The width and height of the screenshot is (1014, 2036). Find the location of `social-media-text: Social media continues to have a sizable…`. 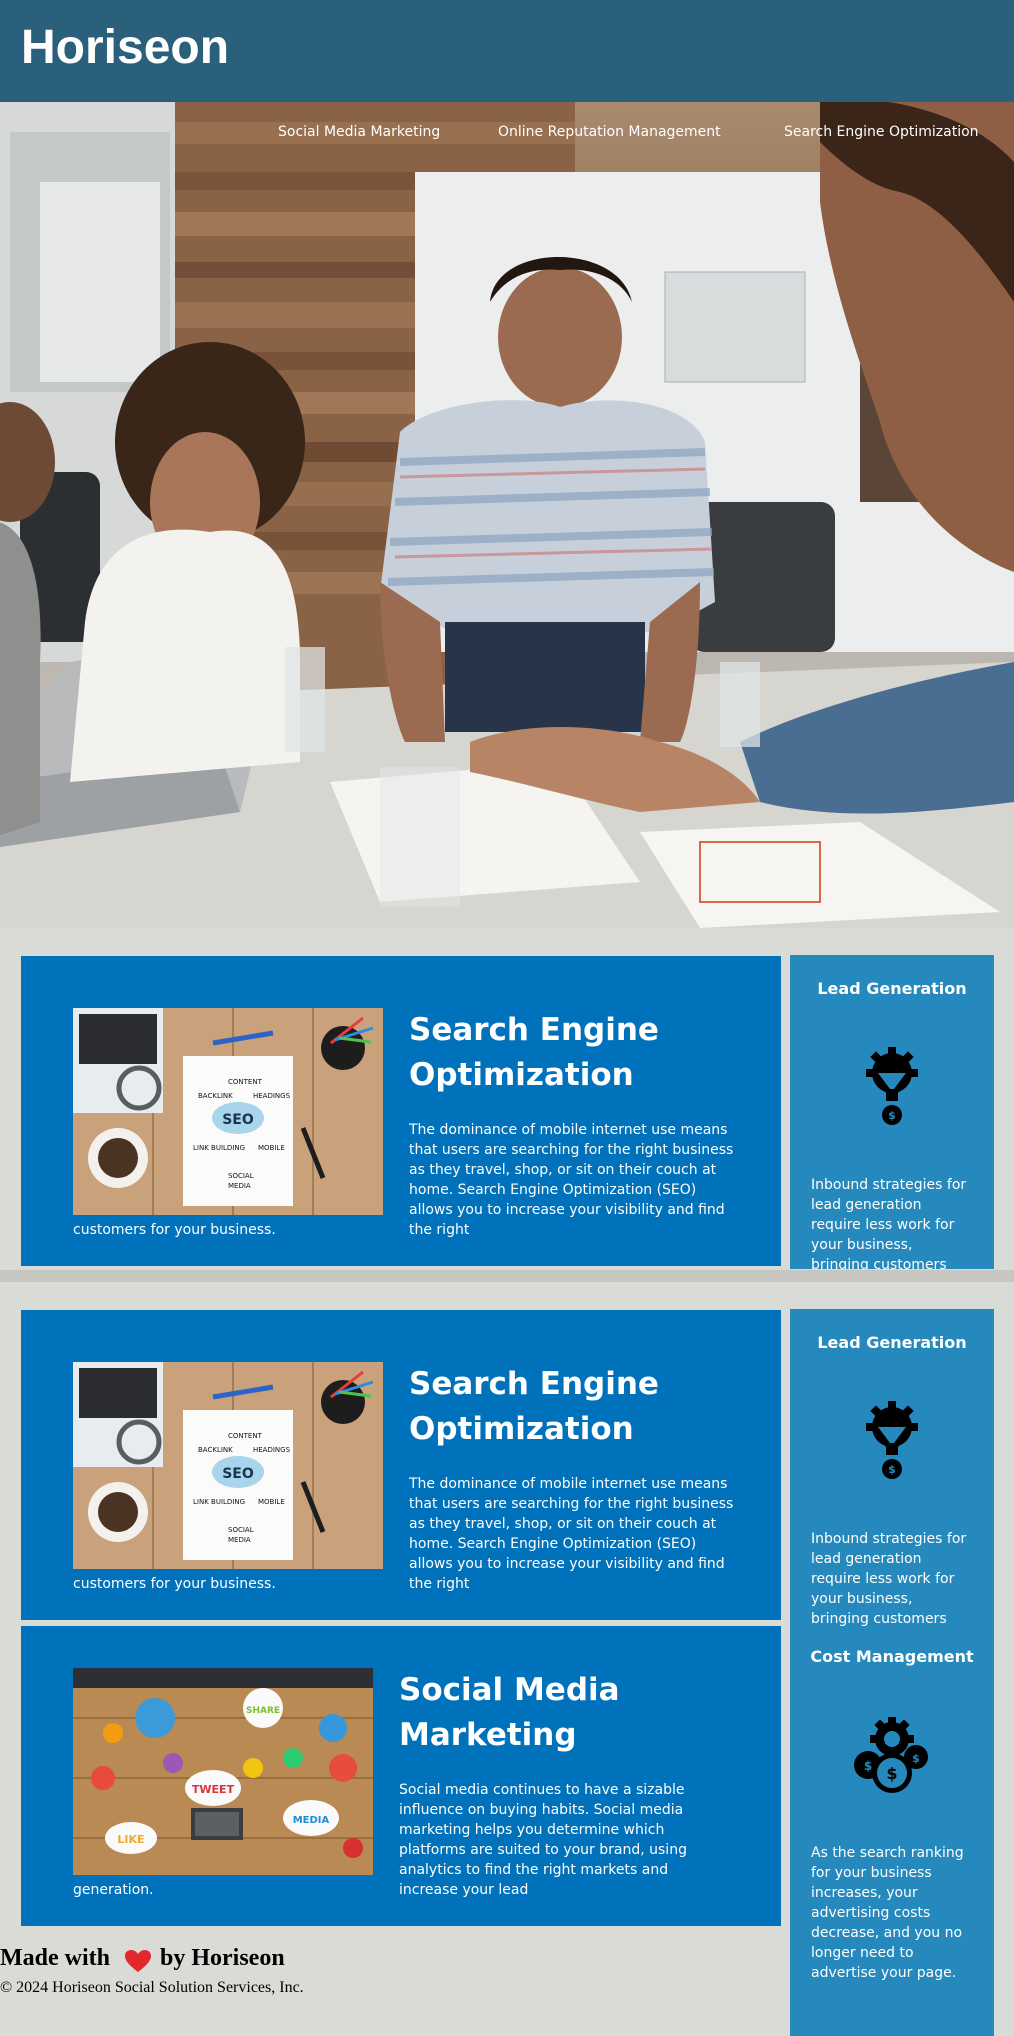

social-media-text: Social media continues to have a sizable… is located at coordinates (543, 1840).